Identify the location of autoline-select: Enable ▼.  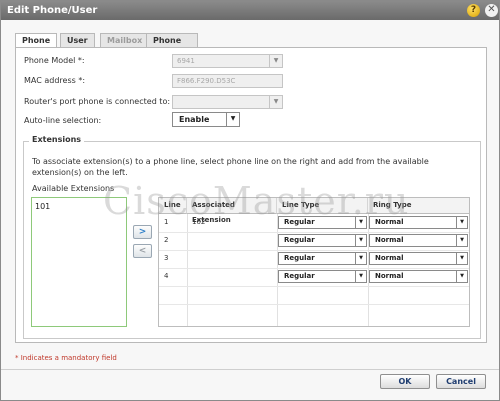
(206, 119).